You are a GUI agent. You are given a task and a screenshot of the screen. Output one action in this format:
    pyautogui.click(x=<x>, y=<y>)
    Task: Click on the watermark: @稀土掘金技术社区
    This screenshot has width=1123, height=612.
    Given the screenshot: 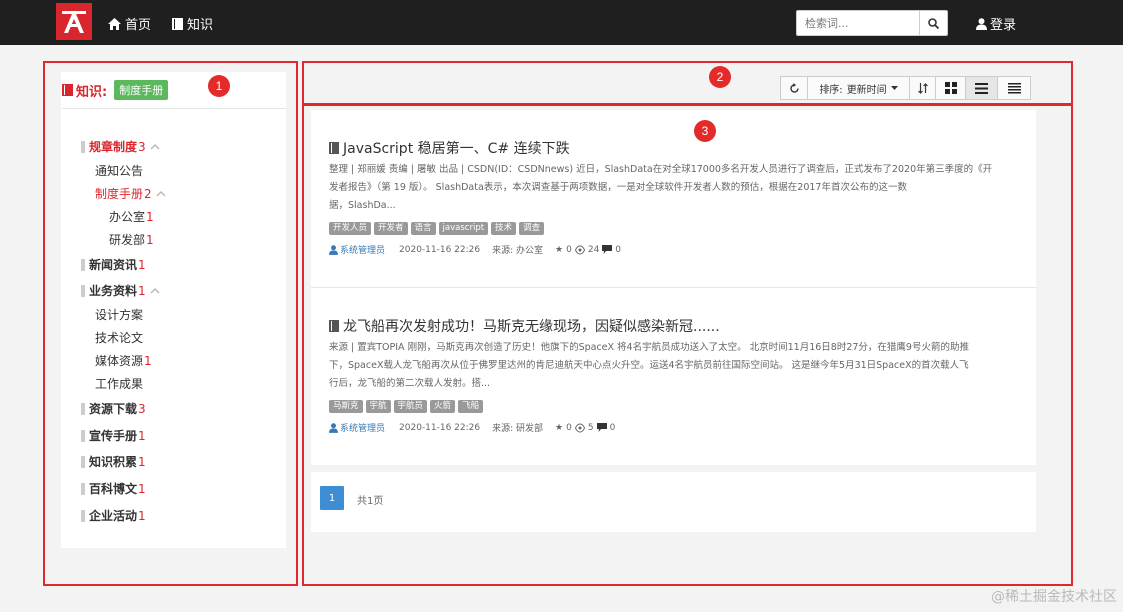 What is the action you would take?
    pyautogui.click(x=1054, y=597)
    